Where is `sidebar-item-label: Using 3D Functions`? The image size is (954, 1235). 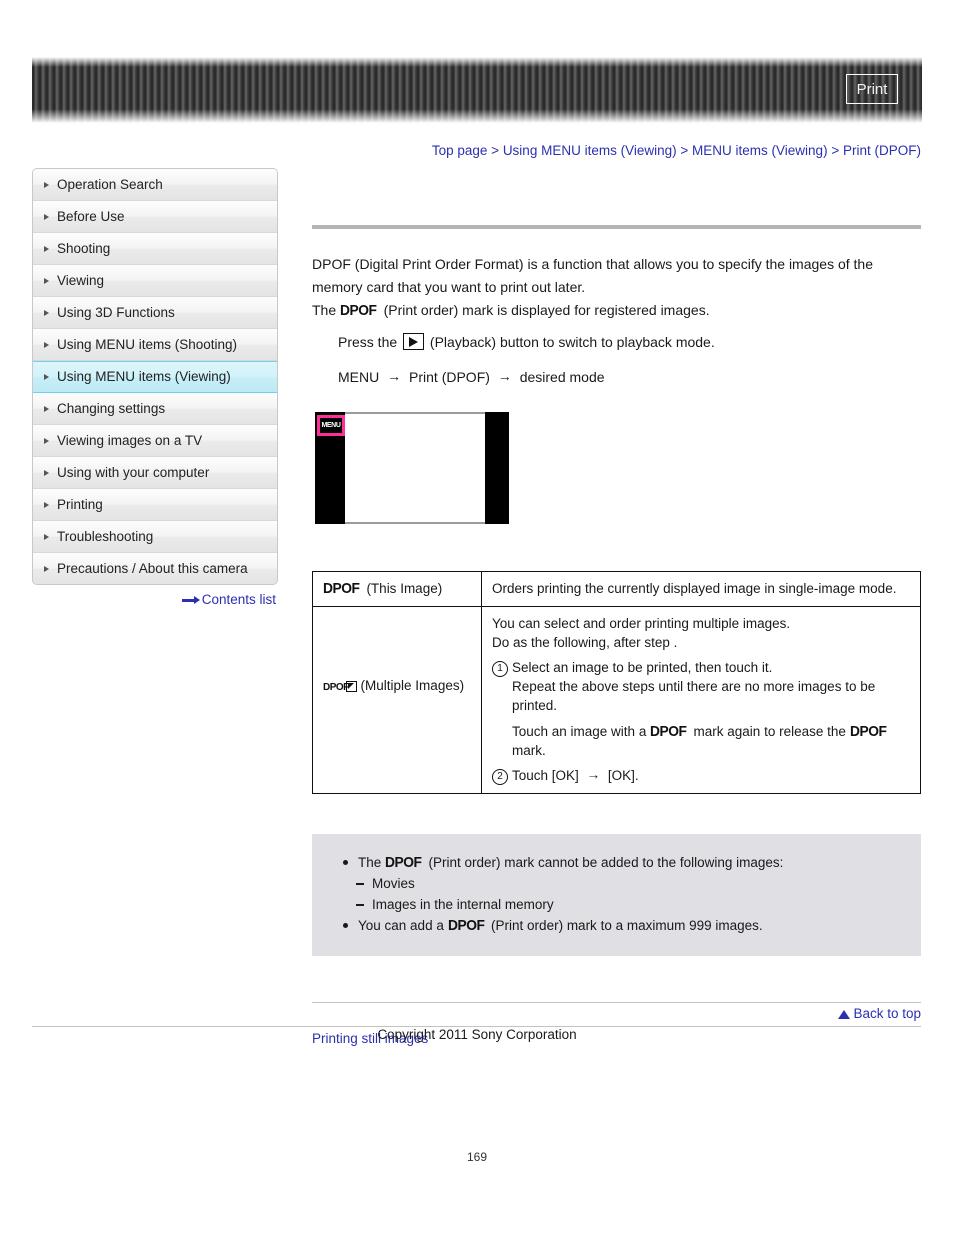 sidebar-item-label: Using 3D Functions is located at coordinates (116, 312).